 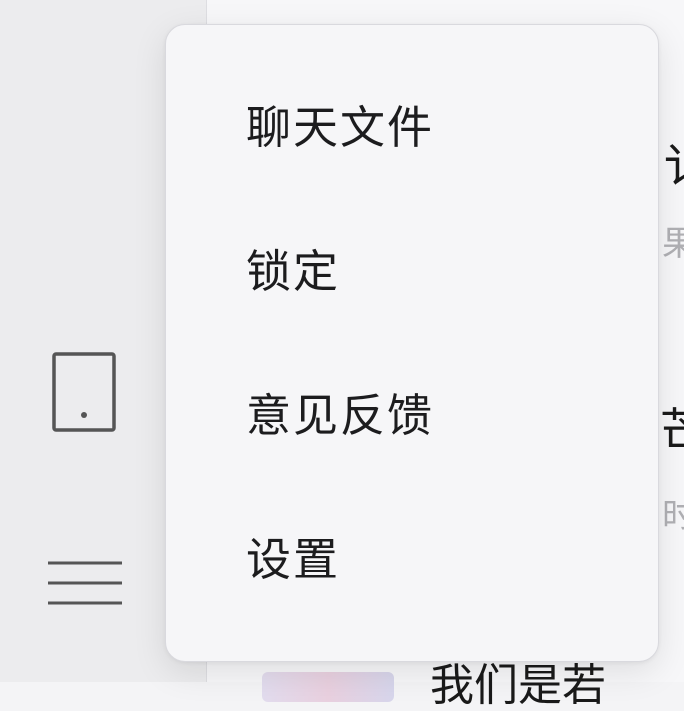 I want to click on hamburger-menu-icon, so click(x=85, y=584).